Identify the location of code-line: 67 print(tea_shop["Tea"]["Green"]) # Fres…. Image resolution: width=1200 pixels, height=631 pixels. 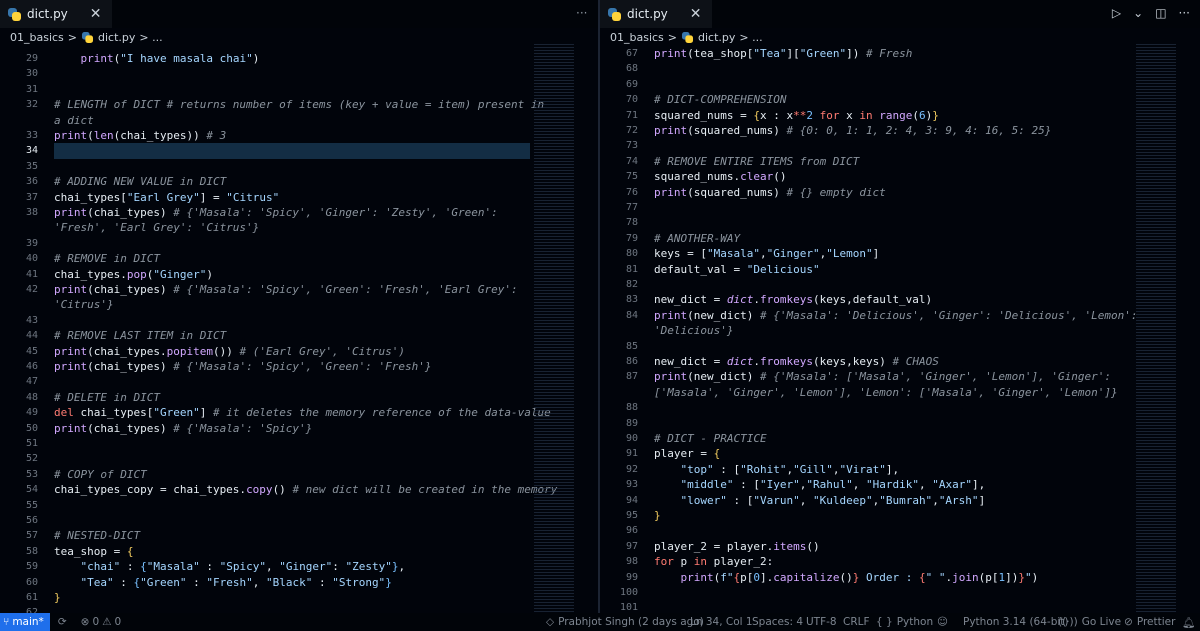
(866, 53).